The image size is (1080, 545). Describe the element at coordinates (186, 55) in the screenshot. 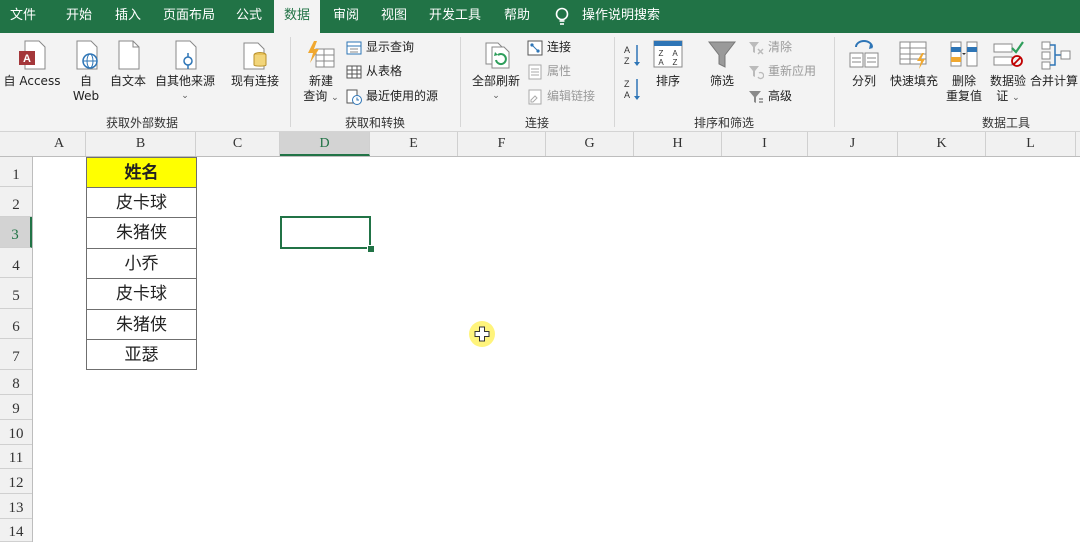

I see `other-sources-icon` at that location.